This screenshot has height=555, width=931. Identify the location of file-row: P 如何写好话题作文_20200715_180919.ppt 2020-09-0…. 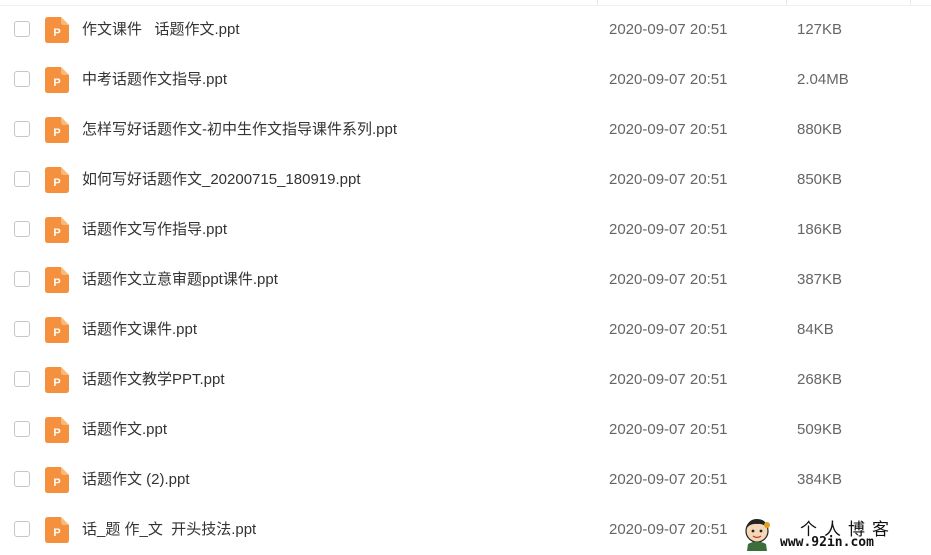
(465, 180).